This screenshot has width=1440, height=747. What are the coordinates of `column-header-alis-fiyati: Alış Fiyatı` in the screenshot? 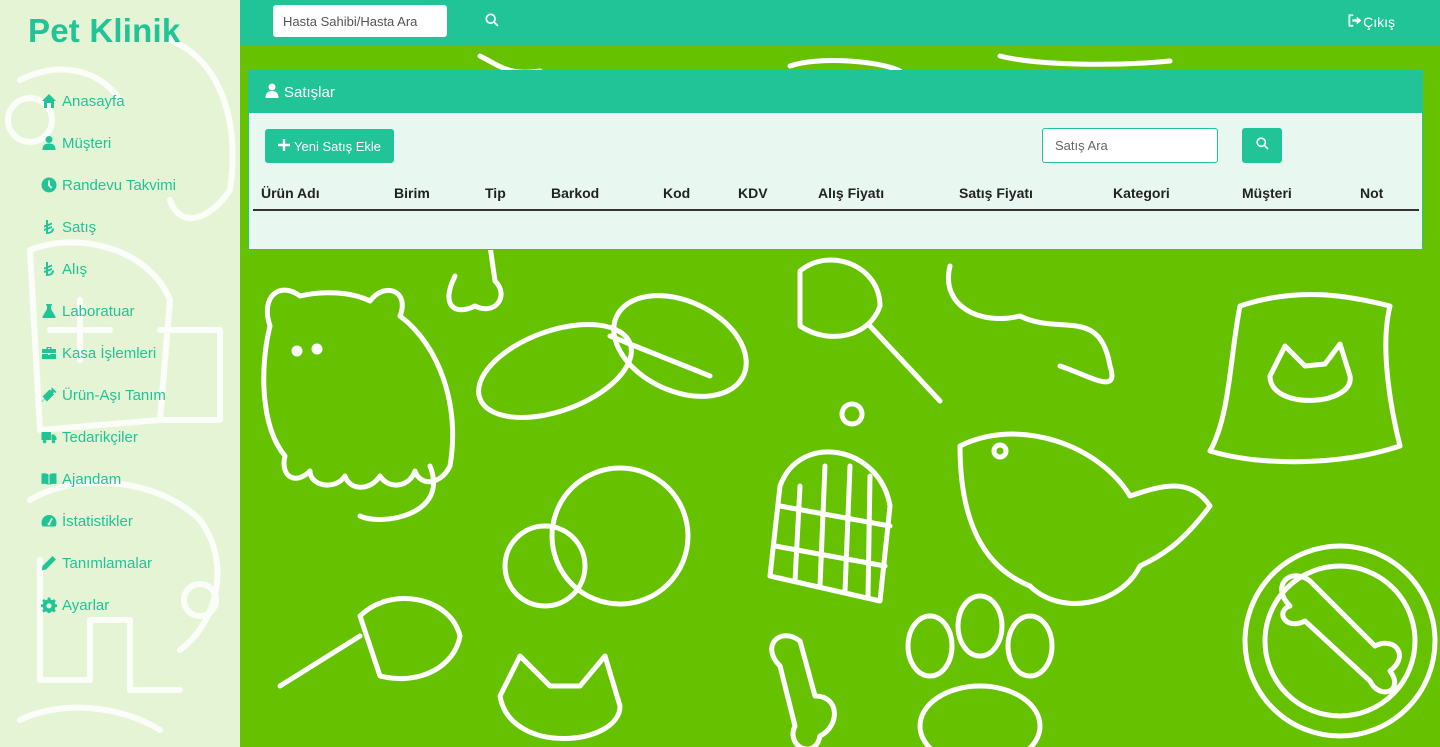 It's located at (880, 194).